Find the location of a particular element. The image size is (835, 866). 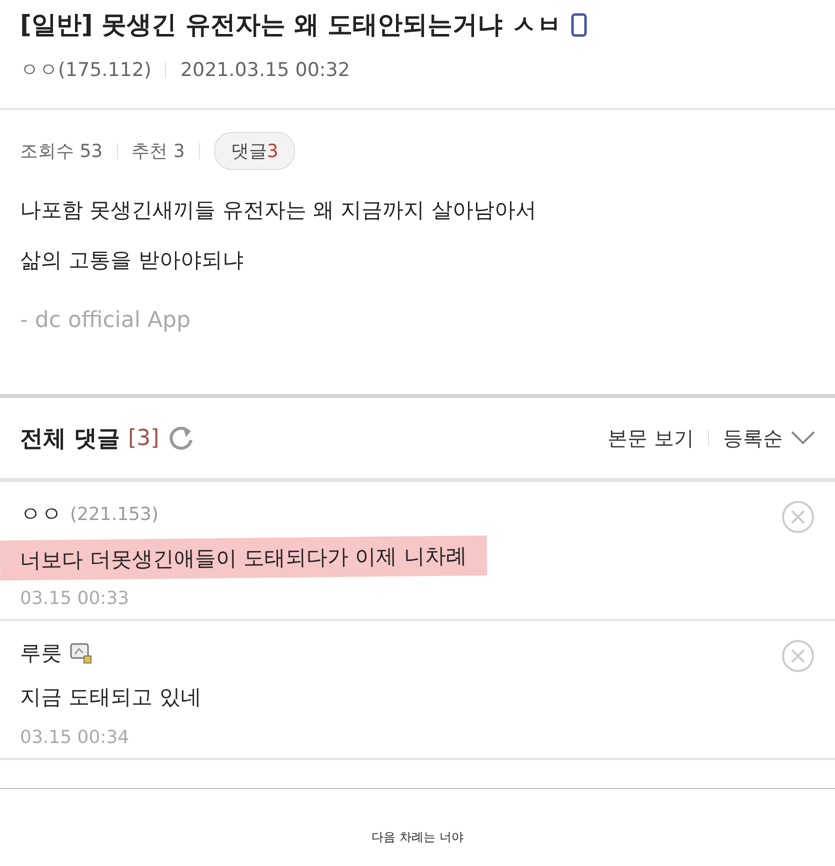

comments-title: 전체 댓글 is located at coordinates (70, 439).